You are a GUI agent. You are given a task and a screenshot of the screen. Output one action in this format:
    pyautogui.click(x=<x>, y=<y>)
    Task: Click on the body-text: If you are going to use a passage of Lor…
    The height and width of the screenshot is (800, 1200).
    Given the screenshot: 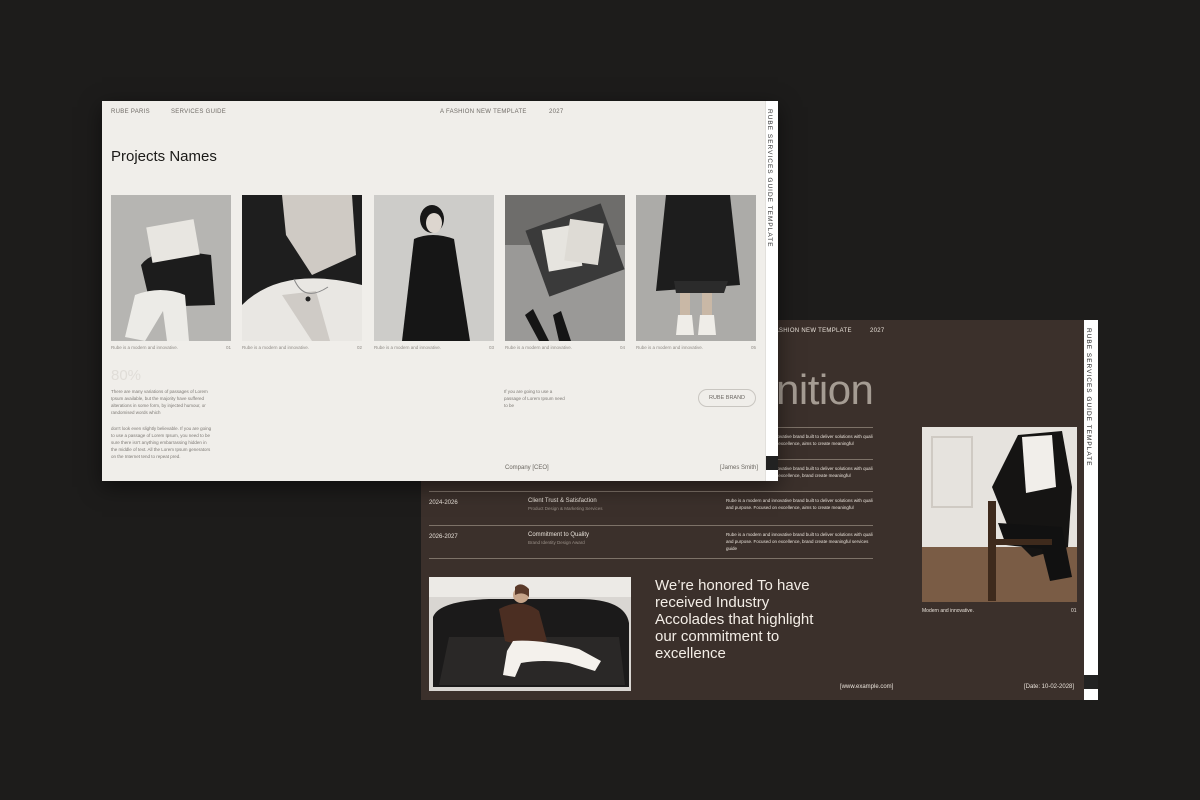 What is the action you would take?
    pyautogui.click(x=534, y=398)
    